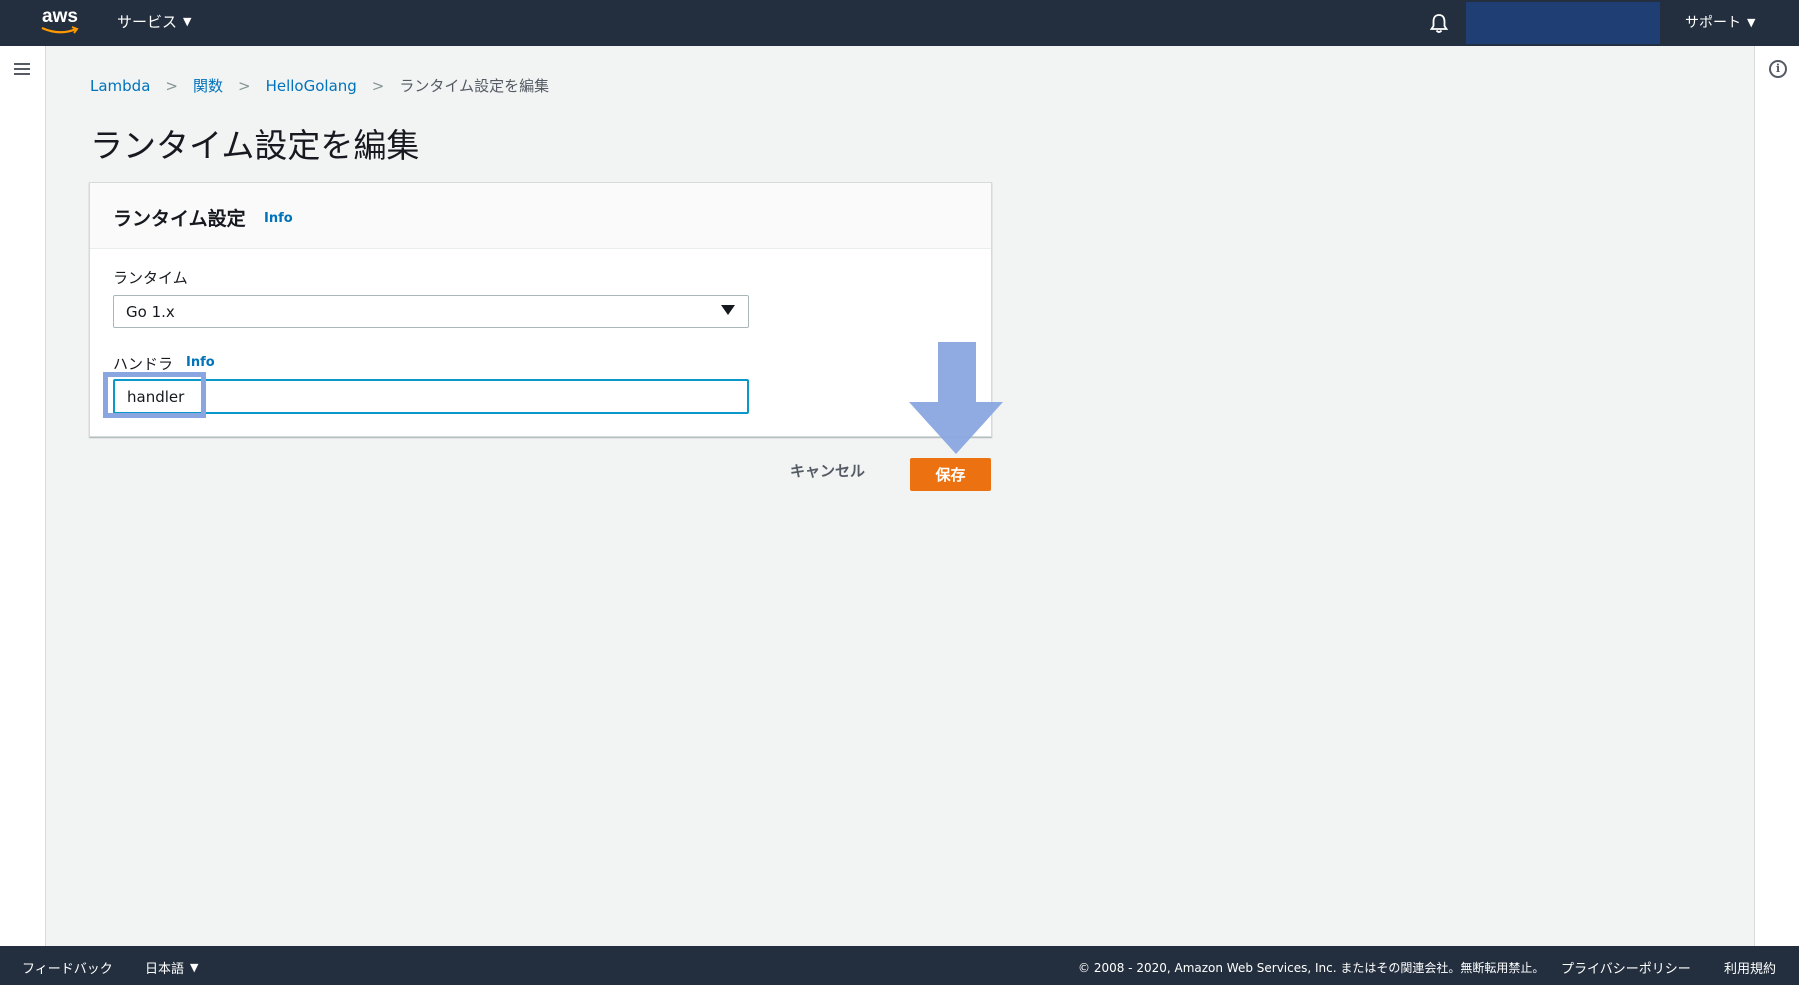  What do you see at coordinates (165, 969) in the screenshot?
I see `language-label: 日本語` at bounding box center [165, 969].